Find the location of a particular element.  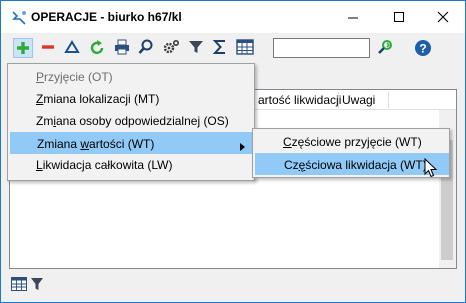

menu-item-text: Cz is located at coordinates (291, 165).